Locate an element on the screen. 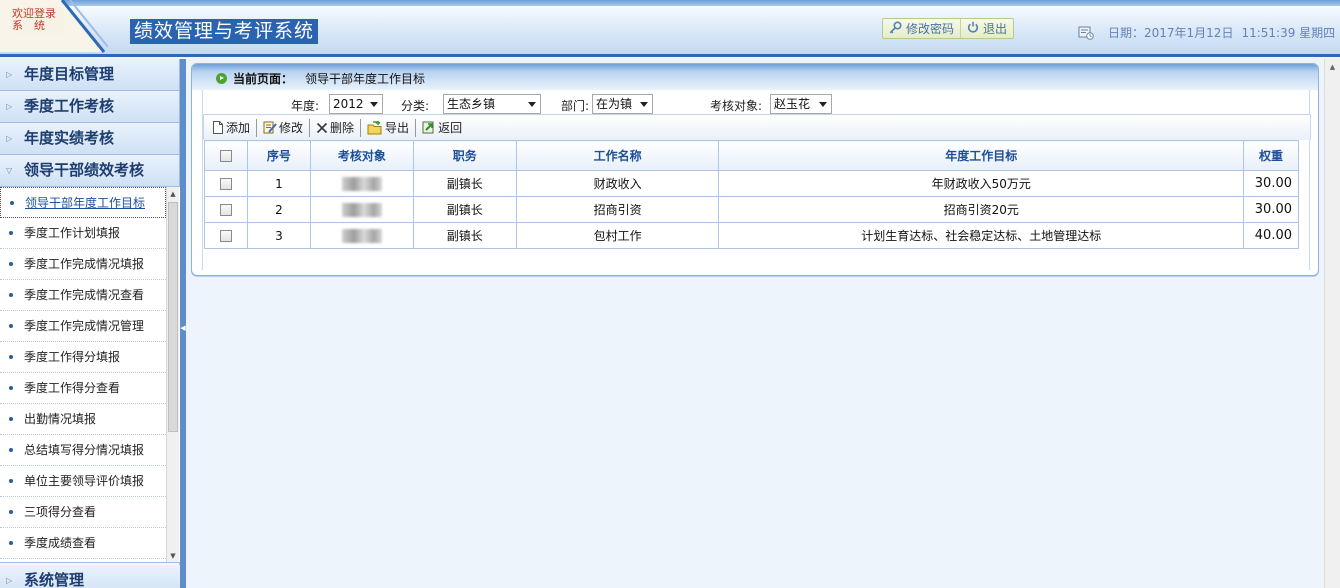 This screenshot has height=588, width=1340. scrollbar-thumb is located at coordinates (173, 317).